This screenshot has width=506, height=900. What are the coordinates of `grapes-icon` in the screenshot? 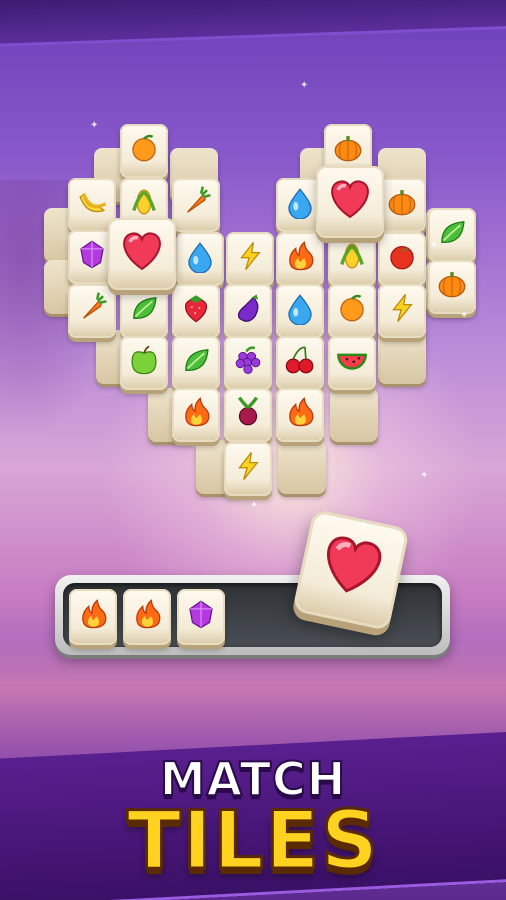 It's located at (248, 360).